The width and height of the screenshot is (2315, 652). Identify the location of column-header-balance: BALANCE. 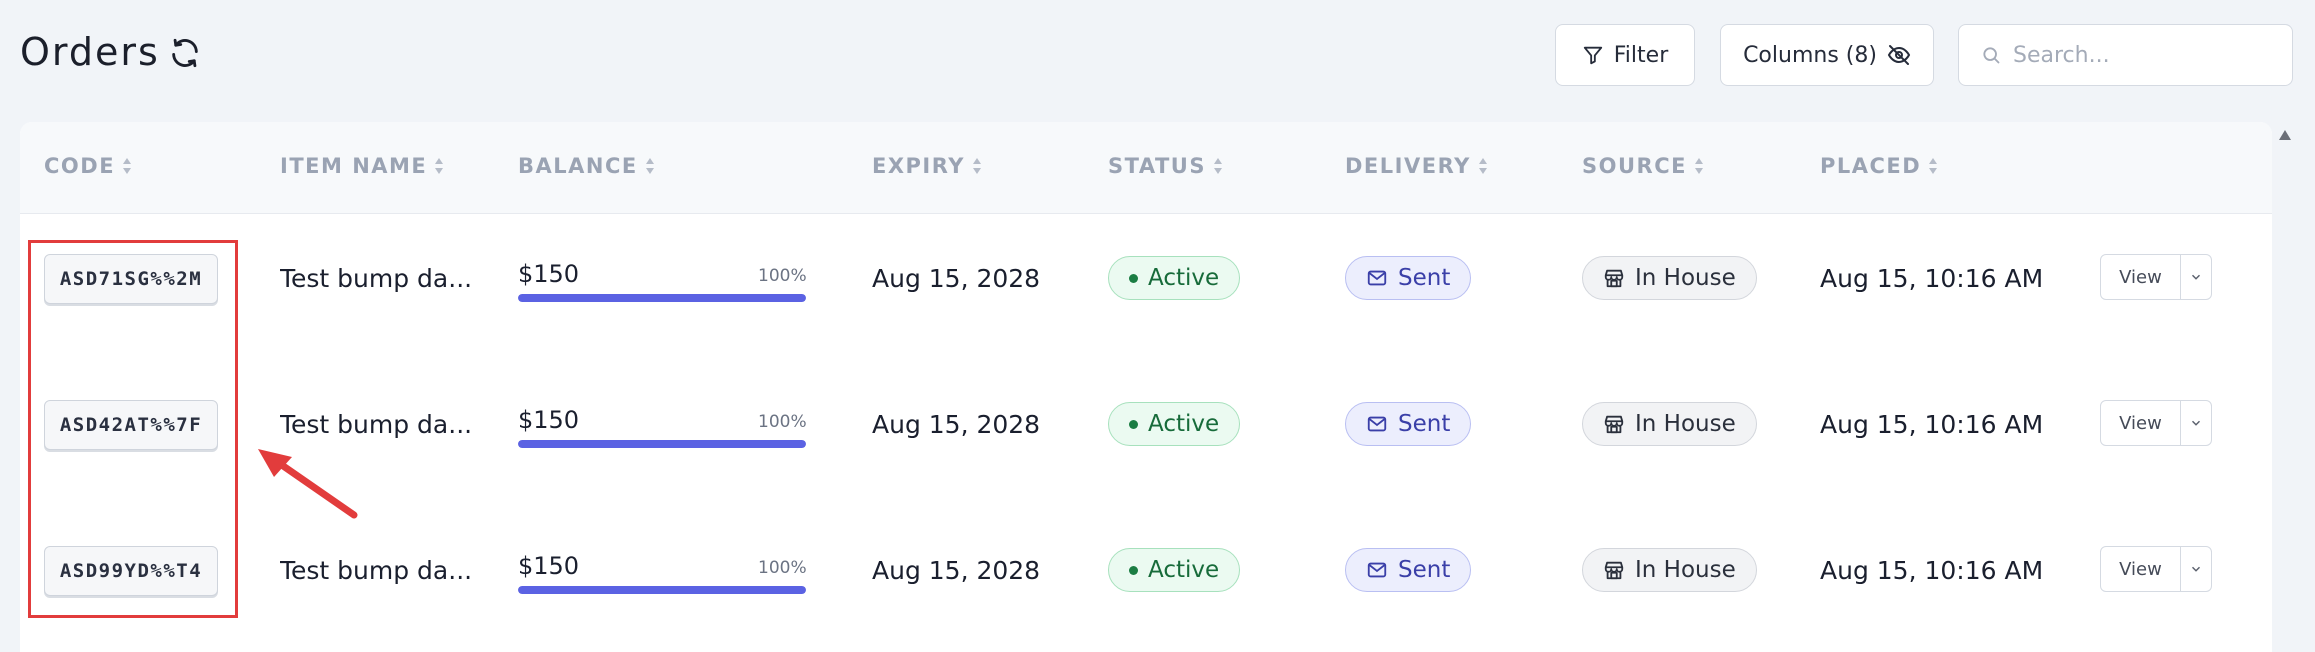
(587, 166).